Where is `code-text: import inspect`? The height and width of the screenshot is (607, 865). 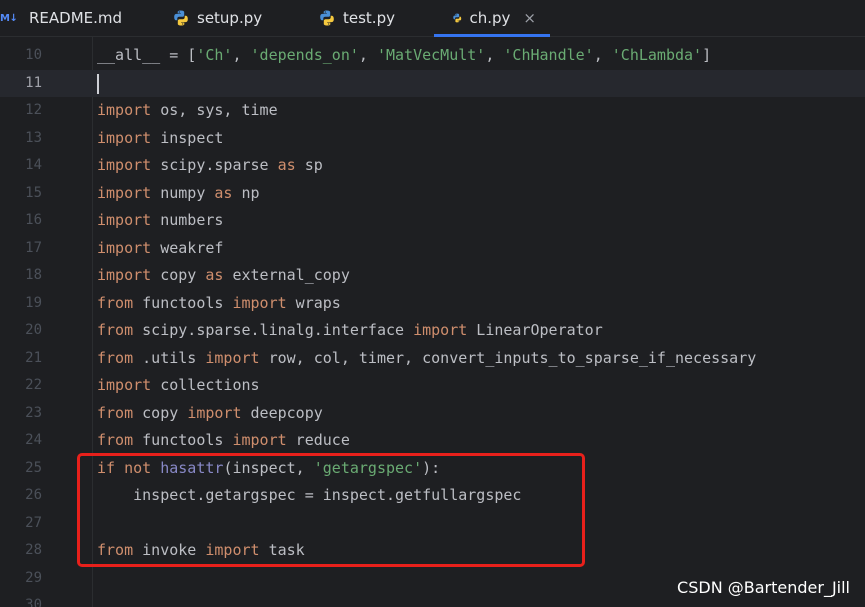 code-text: import inspect is located at coordinates (160, 138).